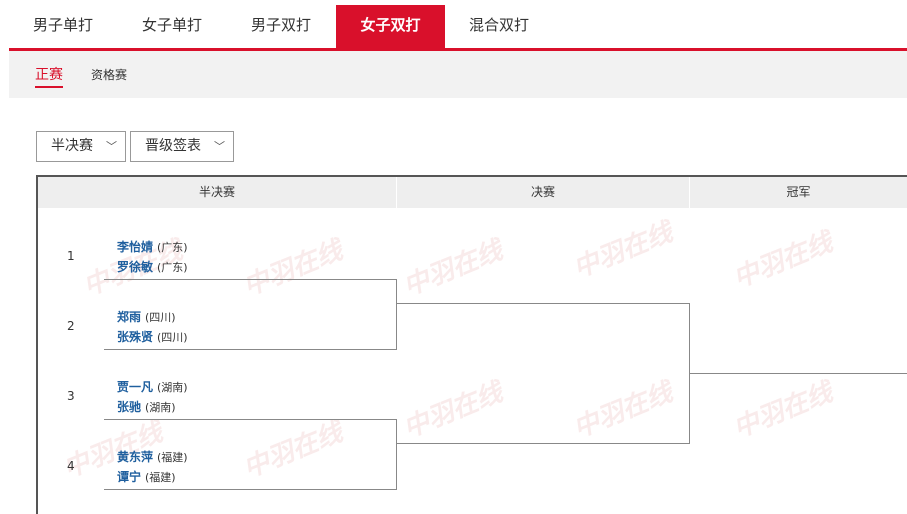 The width and height of the screenshot is (907, 514). I want to click on seed-number: 2, so click(71, 326).